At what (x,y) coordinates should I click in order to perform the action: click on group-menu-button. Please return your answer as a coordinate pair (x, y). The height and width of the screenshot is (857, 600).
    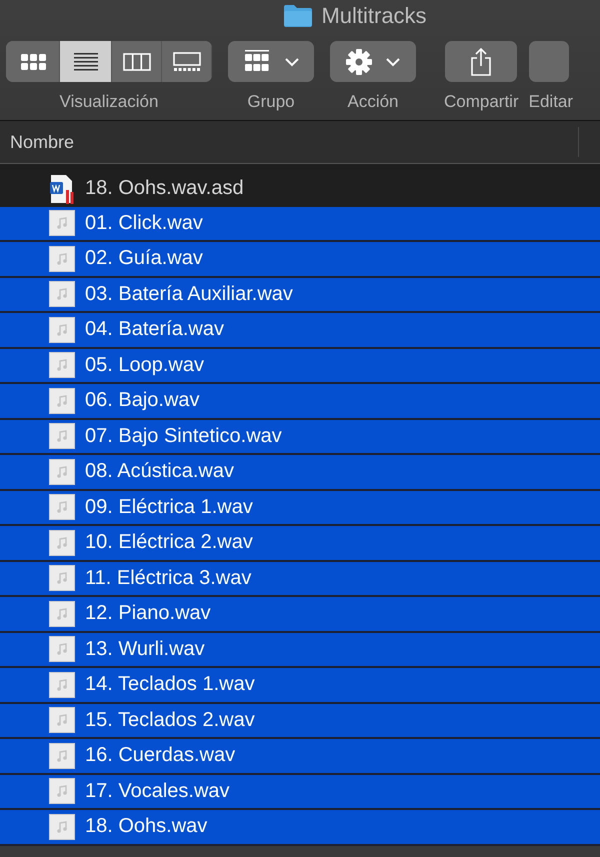
    Looking at the image, I should click on (271, 61).